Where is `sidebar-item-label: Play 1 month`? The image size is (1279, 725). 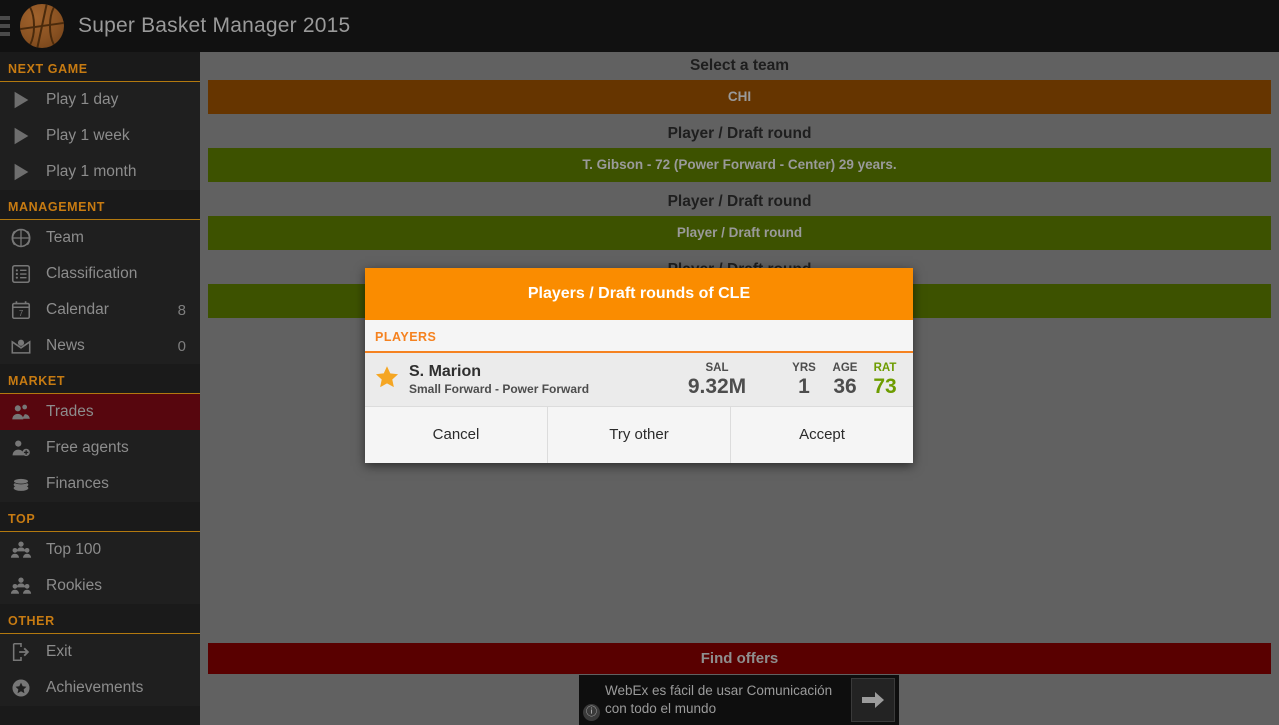
sidebar-item-label: Play 1 month is located at coordinates (91, 171).